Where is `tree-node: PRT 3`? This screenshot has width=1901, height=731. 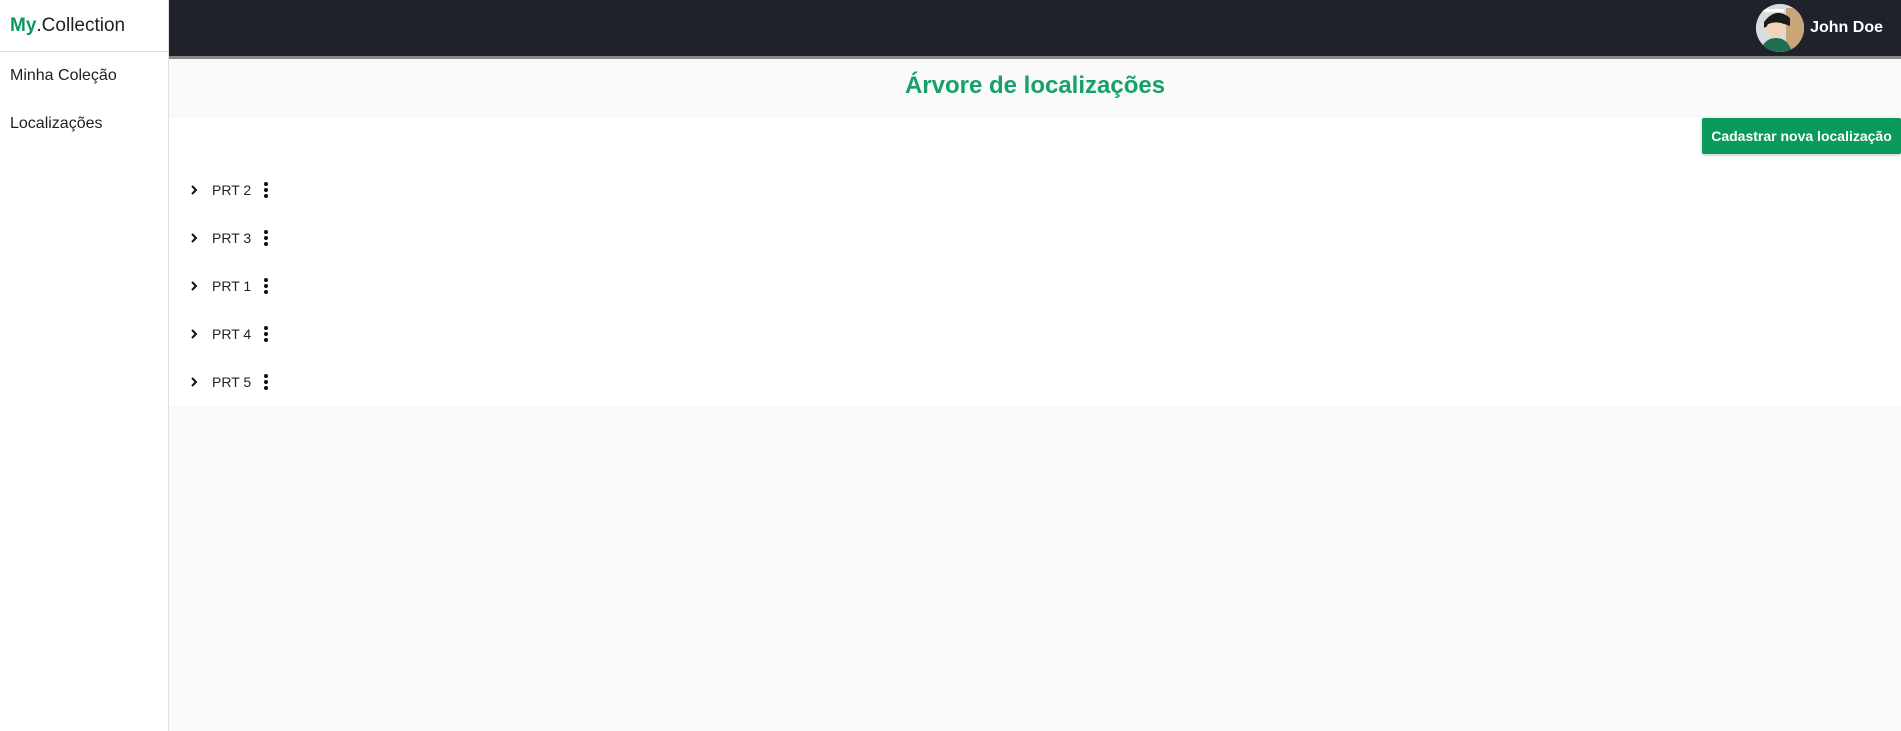
tree-node: PRT 3 is located at coordinates (1035, 238).